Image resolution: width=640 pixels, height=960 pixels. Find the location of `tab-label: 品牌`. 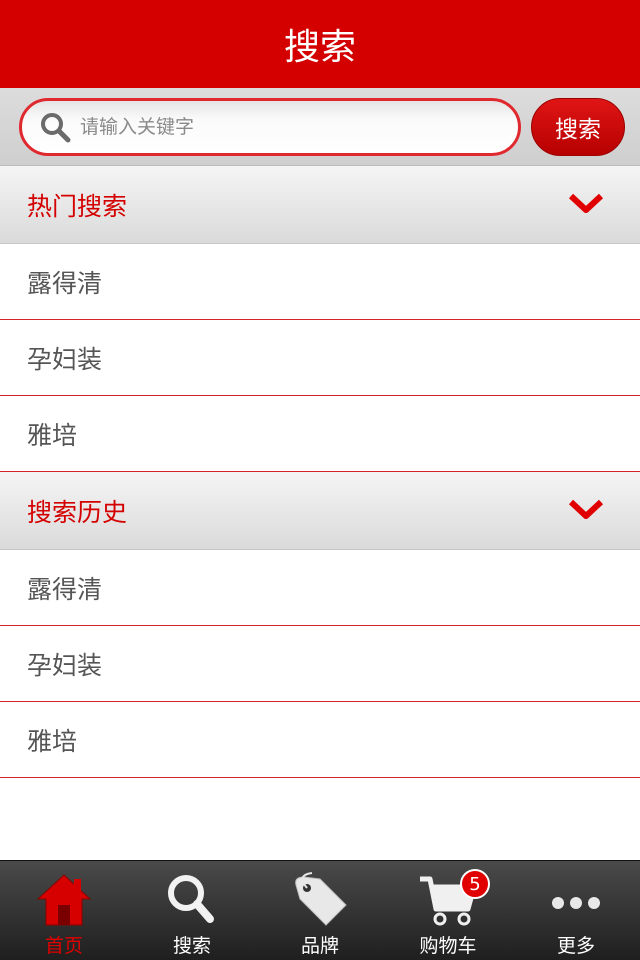

tab-label: 品牌 is located at coordinates (319, 946).